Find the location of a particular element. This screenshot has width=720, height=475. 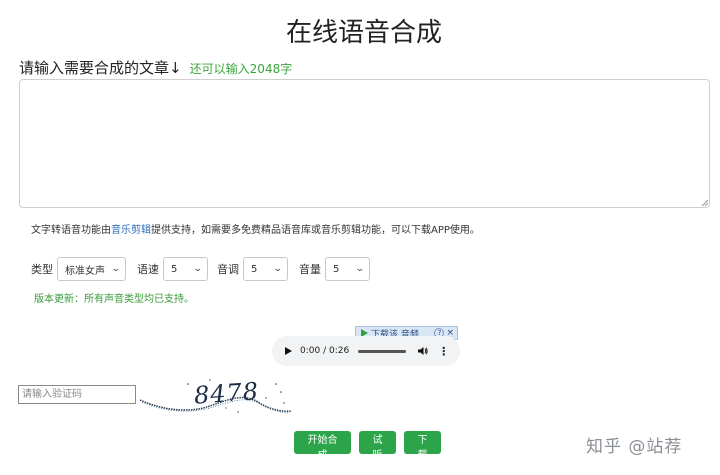

captcha-image: 8478 is located at coordinates (215, 394).